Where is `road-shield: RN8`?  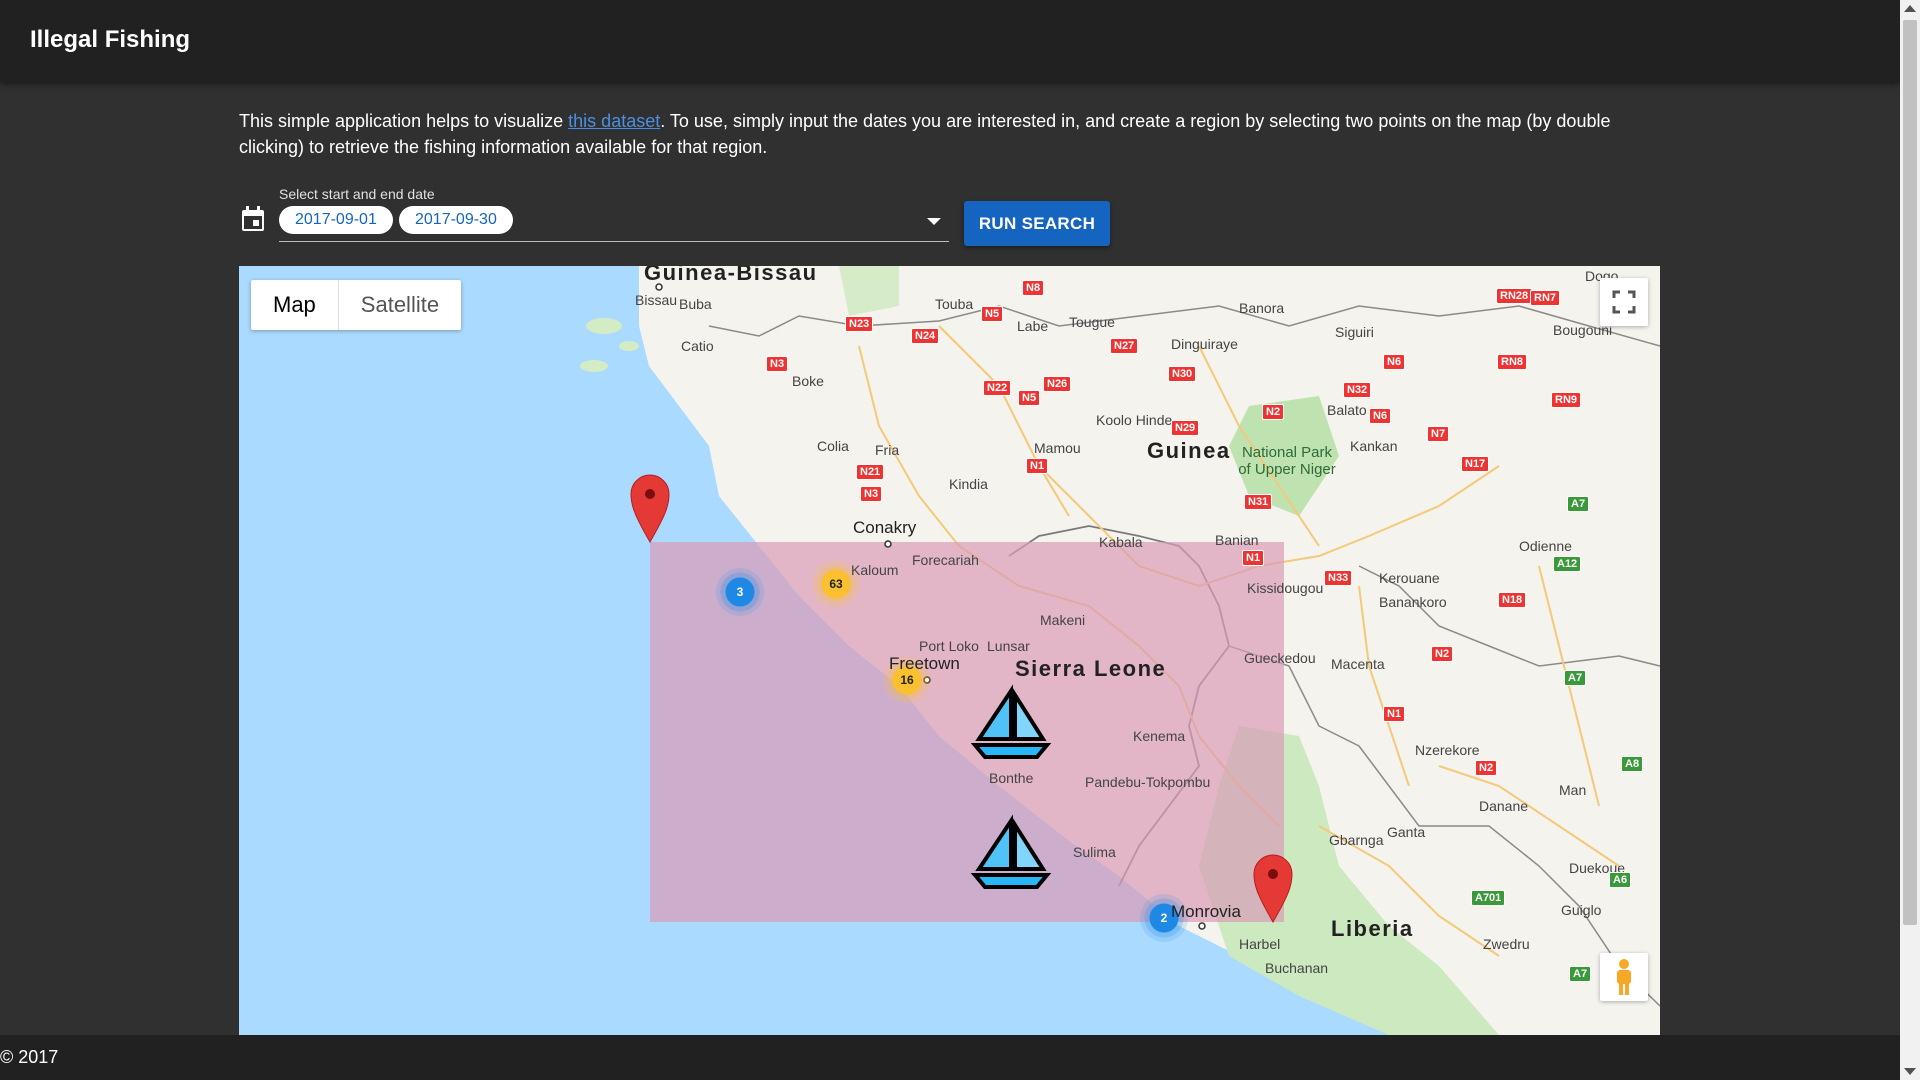
road-shield: RN8 is located at coordinates (1512, 362).